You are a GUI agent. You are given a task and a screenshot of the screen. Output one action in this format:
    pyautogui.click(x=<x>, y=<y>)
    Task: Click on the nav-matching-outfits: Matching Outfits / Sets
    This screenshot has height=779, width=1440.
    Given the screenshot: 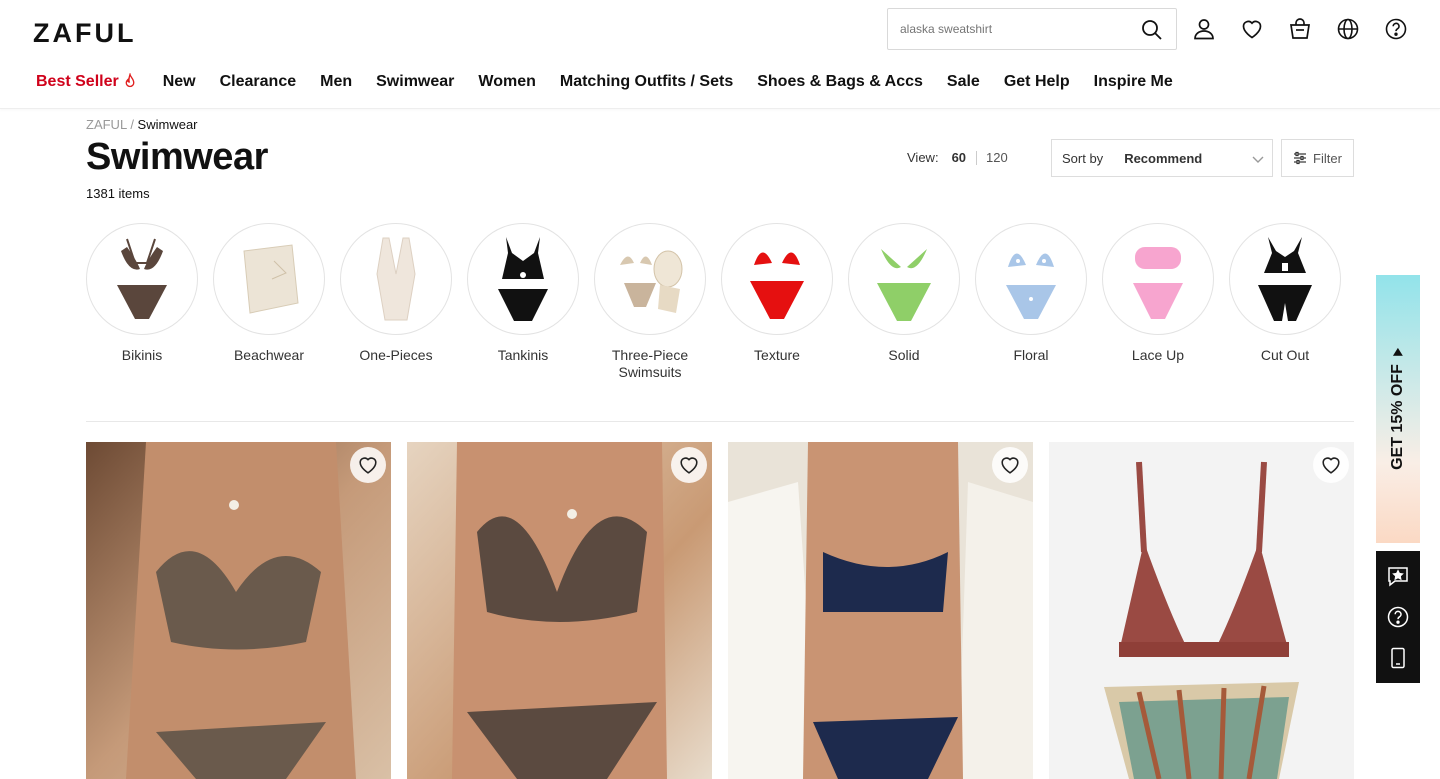 What is the action you would take?
    pyautogui.click(x=646, y=82)
    